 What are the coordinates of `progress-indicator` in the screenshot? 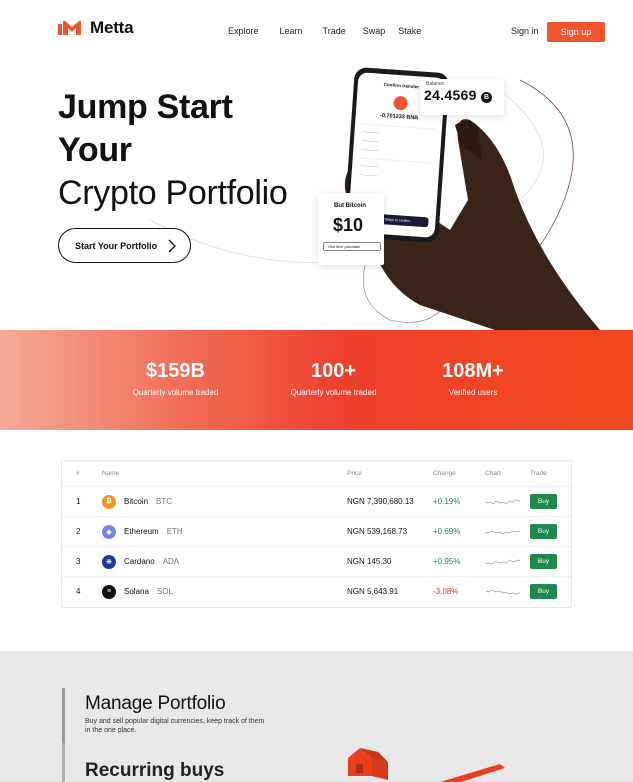 It's located at (63, 715).